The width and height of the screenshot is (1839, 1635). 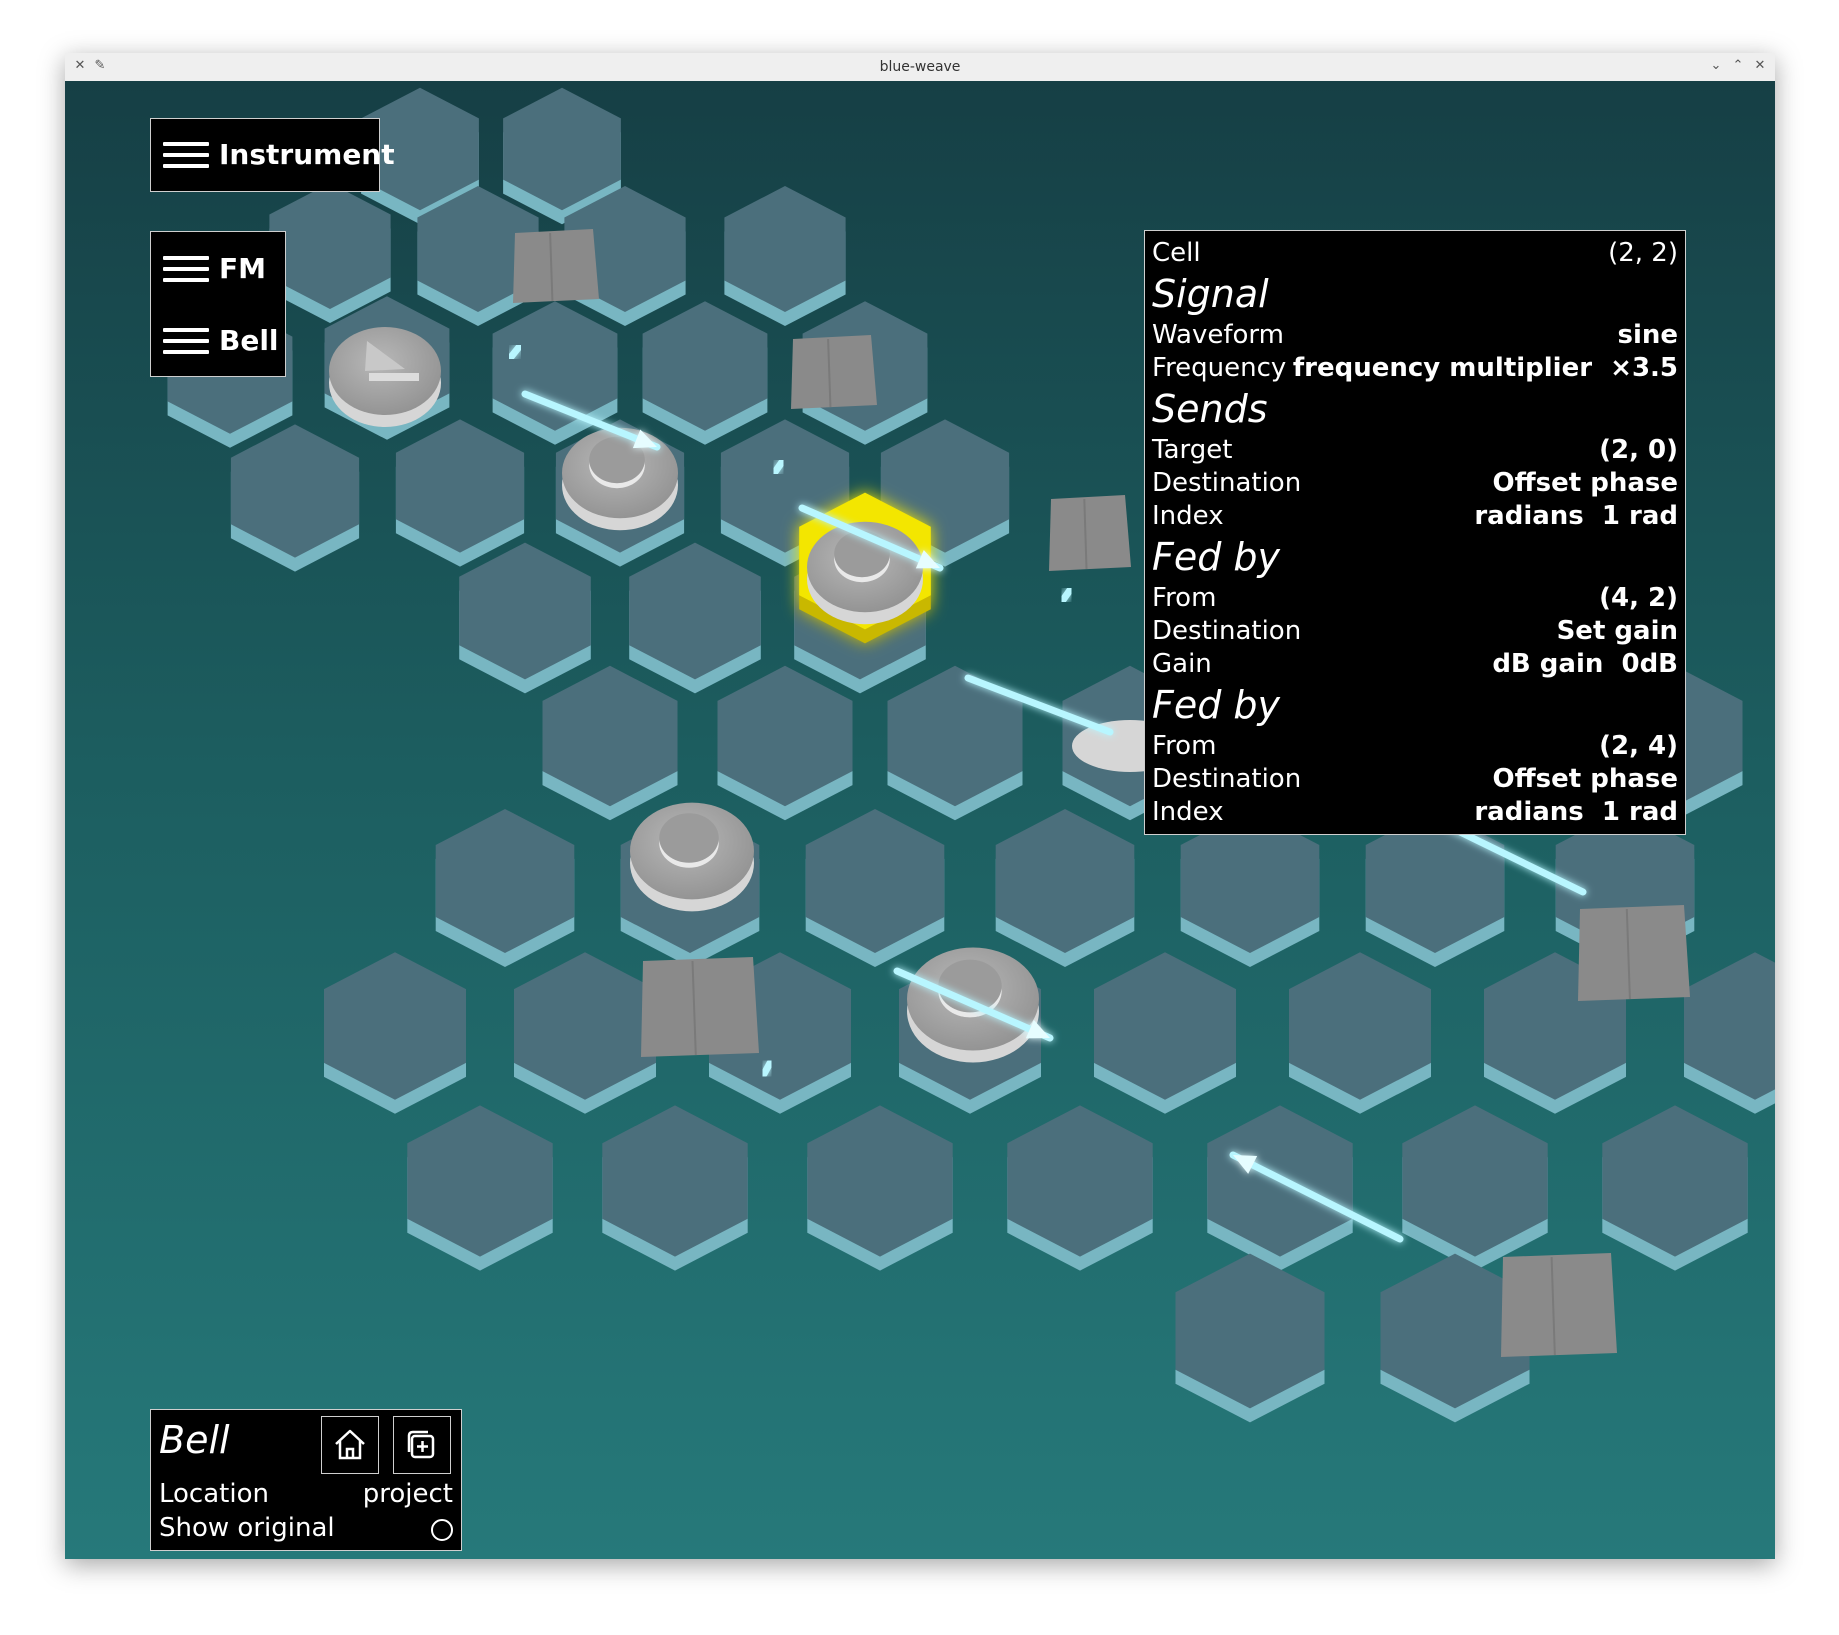 What do you see at coordinates (214, 1494) in the screenshot?
I see `location-label: Location` at bounding box center [214, 1494].